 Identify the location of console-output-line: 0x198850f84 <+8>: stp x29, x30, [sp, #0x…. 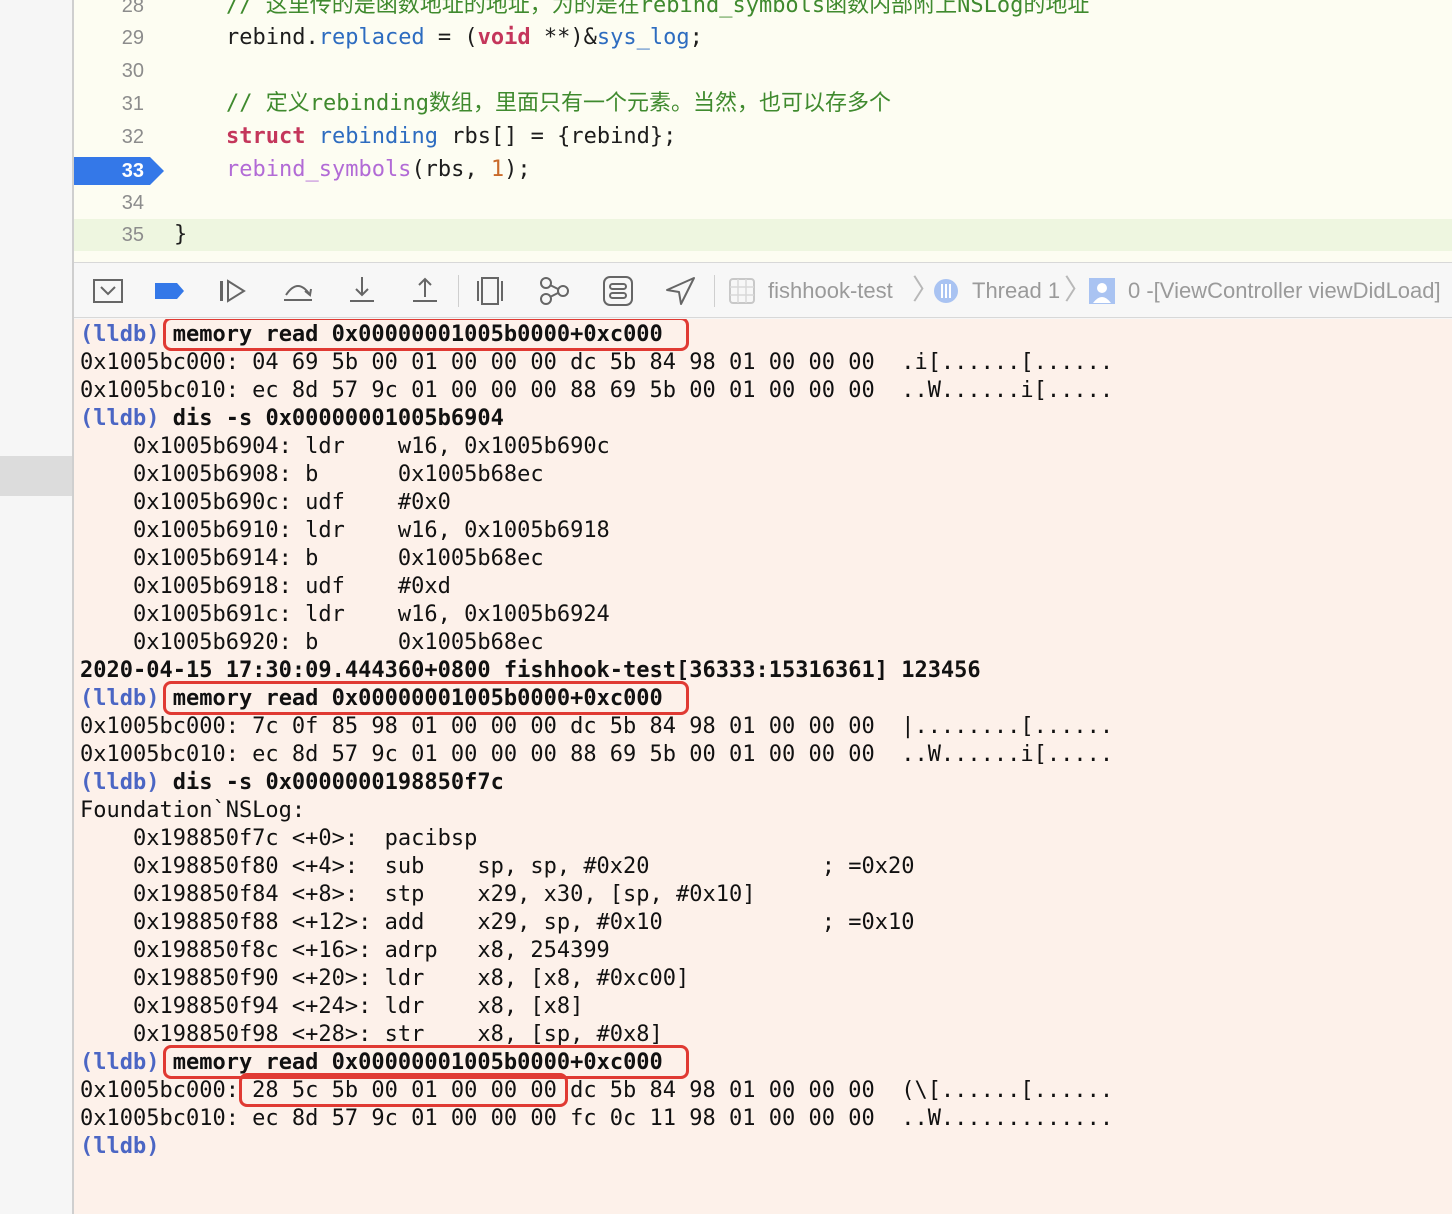
(418, 894).